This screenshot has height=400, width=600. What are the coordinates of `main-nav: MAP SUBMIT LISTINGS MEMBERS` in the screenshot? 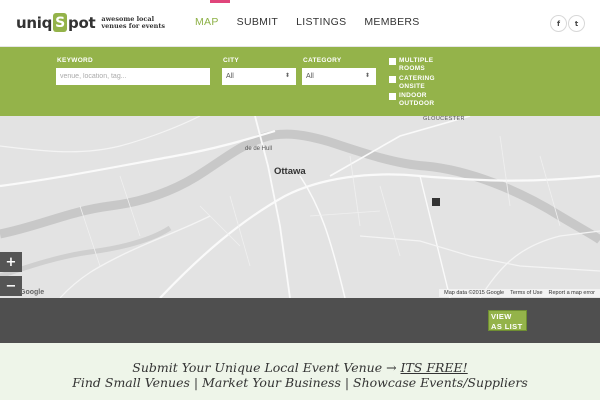 It's located at (316, 22).